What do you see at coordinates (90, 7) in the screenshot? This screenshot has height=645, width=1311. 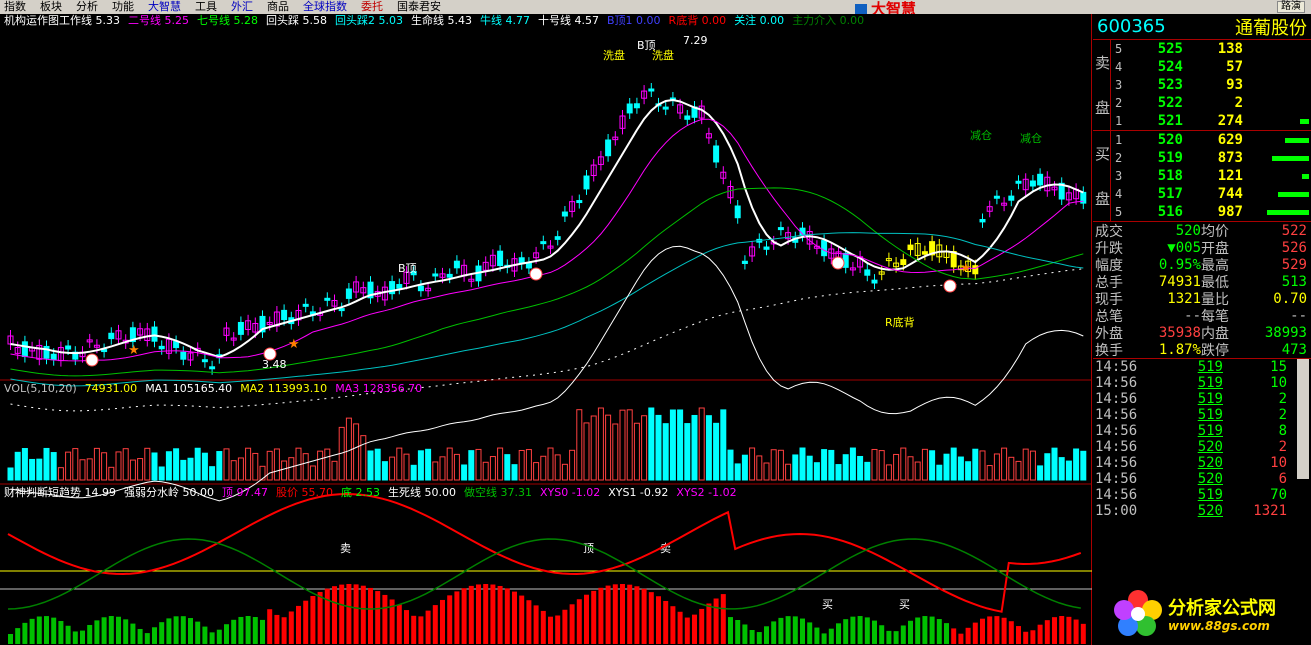 I see `menu-item-2: 分析` at bounding box center [90, 7].